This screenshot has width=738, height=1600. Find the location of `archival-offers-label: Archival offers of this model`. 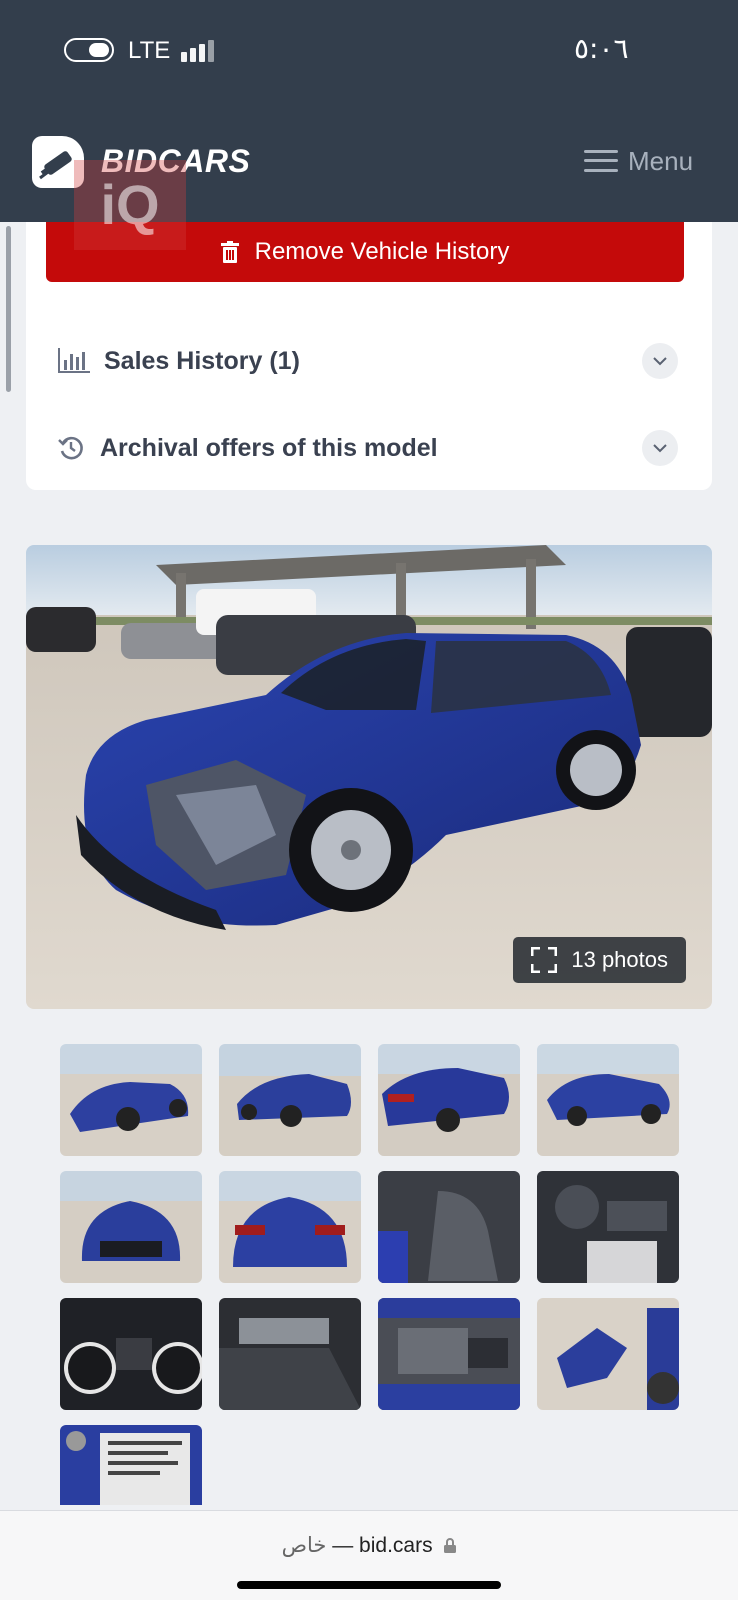

archival-offers-label: Archival offers of this model is located at coordinates (269, 447).